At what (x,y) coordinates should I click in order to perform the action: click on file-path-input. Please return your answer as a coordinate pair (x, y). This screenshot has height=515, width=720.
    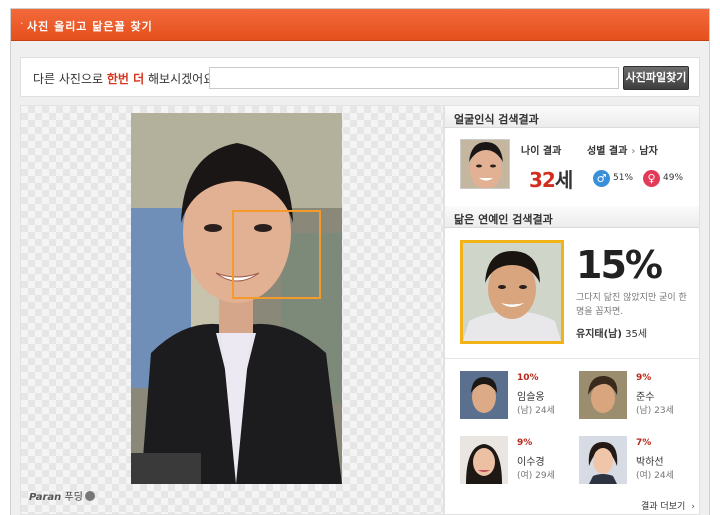
    Looking at the image, I should click on (414, 78).